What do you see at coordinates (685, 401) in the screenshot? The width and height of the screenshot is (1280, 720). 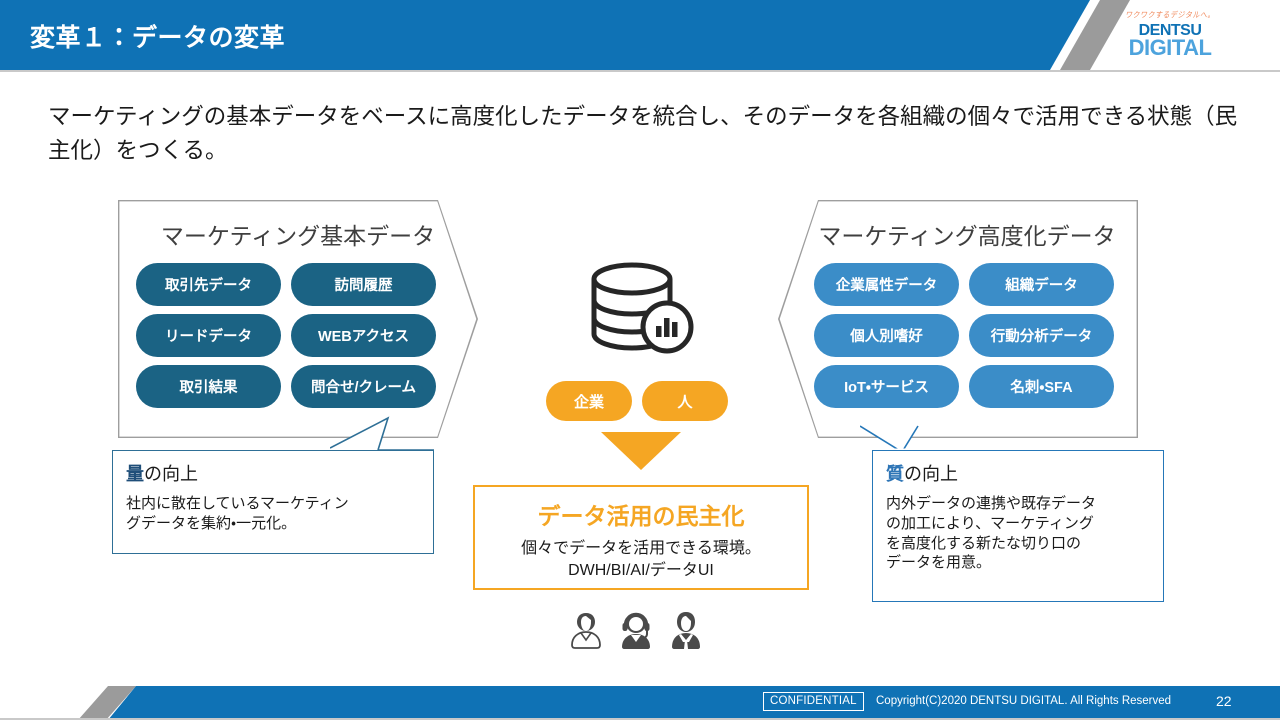 I see `center-pill-person: 人` at bounding box center [685, 401].